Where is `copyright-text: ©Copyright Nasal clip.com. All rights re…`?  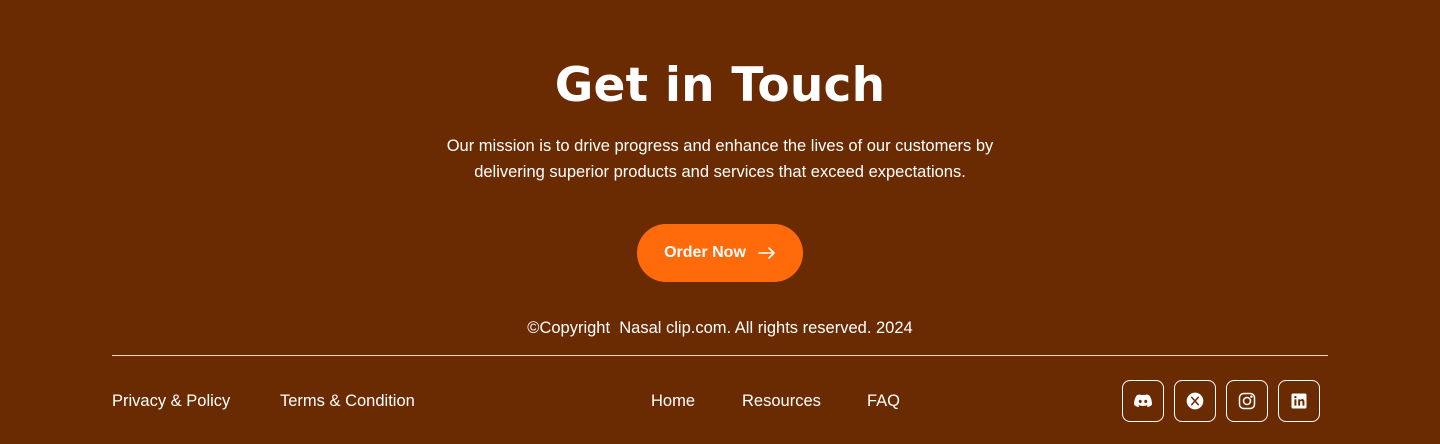
copyright-text: ©Copyright Nasal clip.com. All rights re… is located at coordinates (720, 328).